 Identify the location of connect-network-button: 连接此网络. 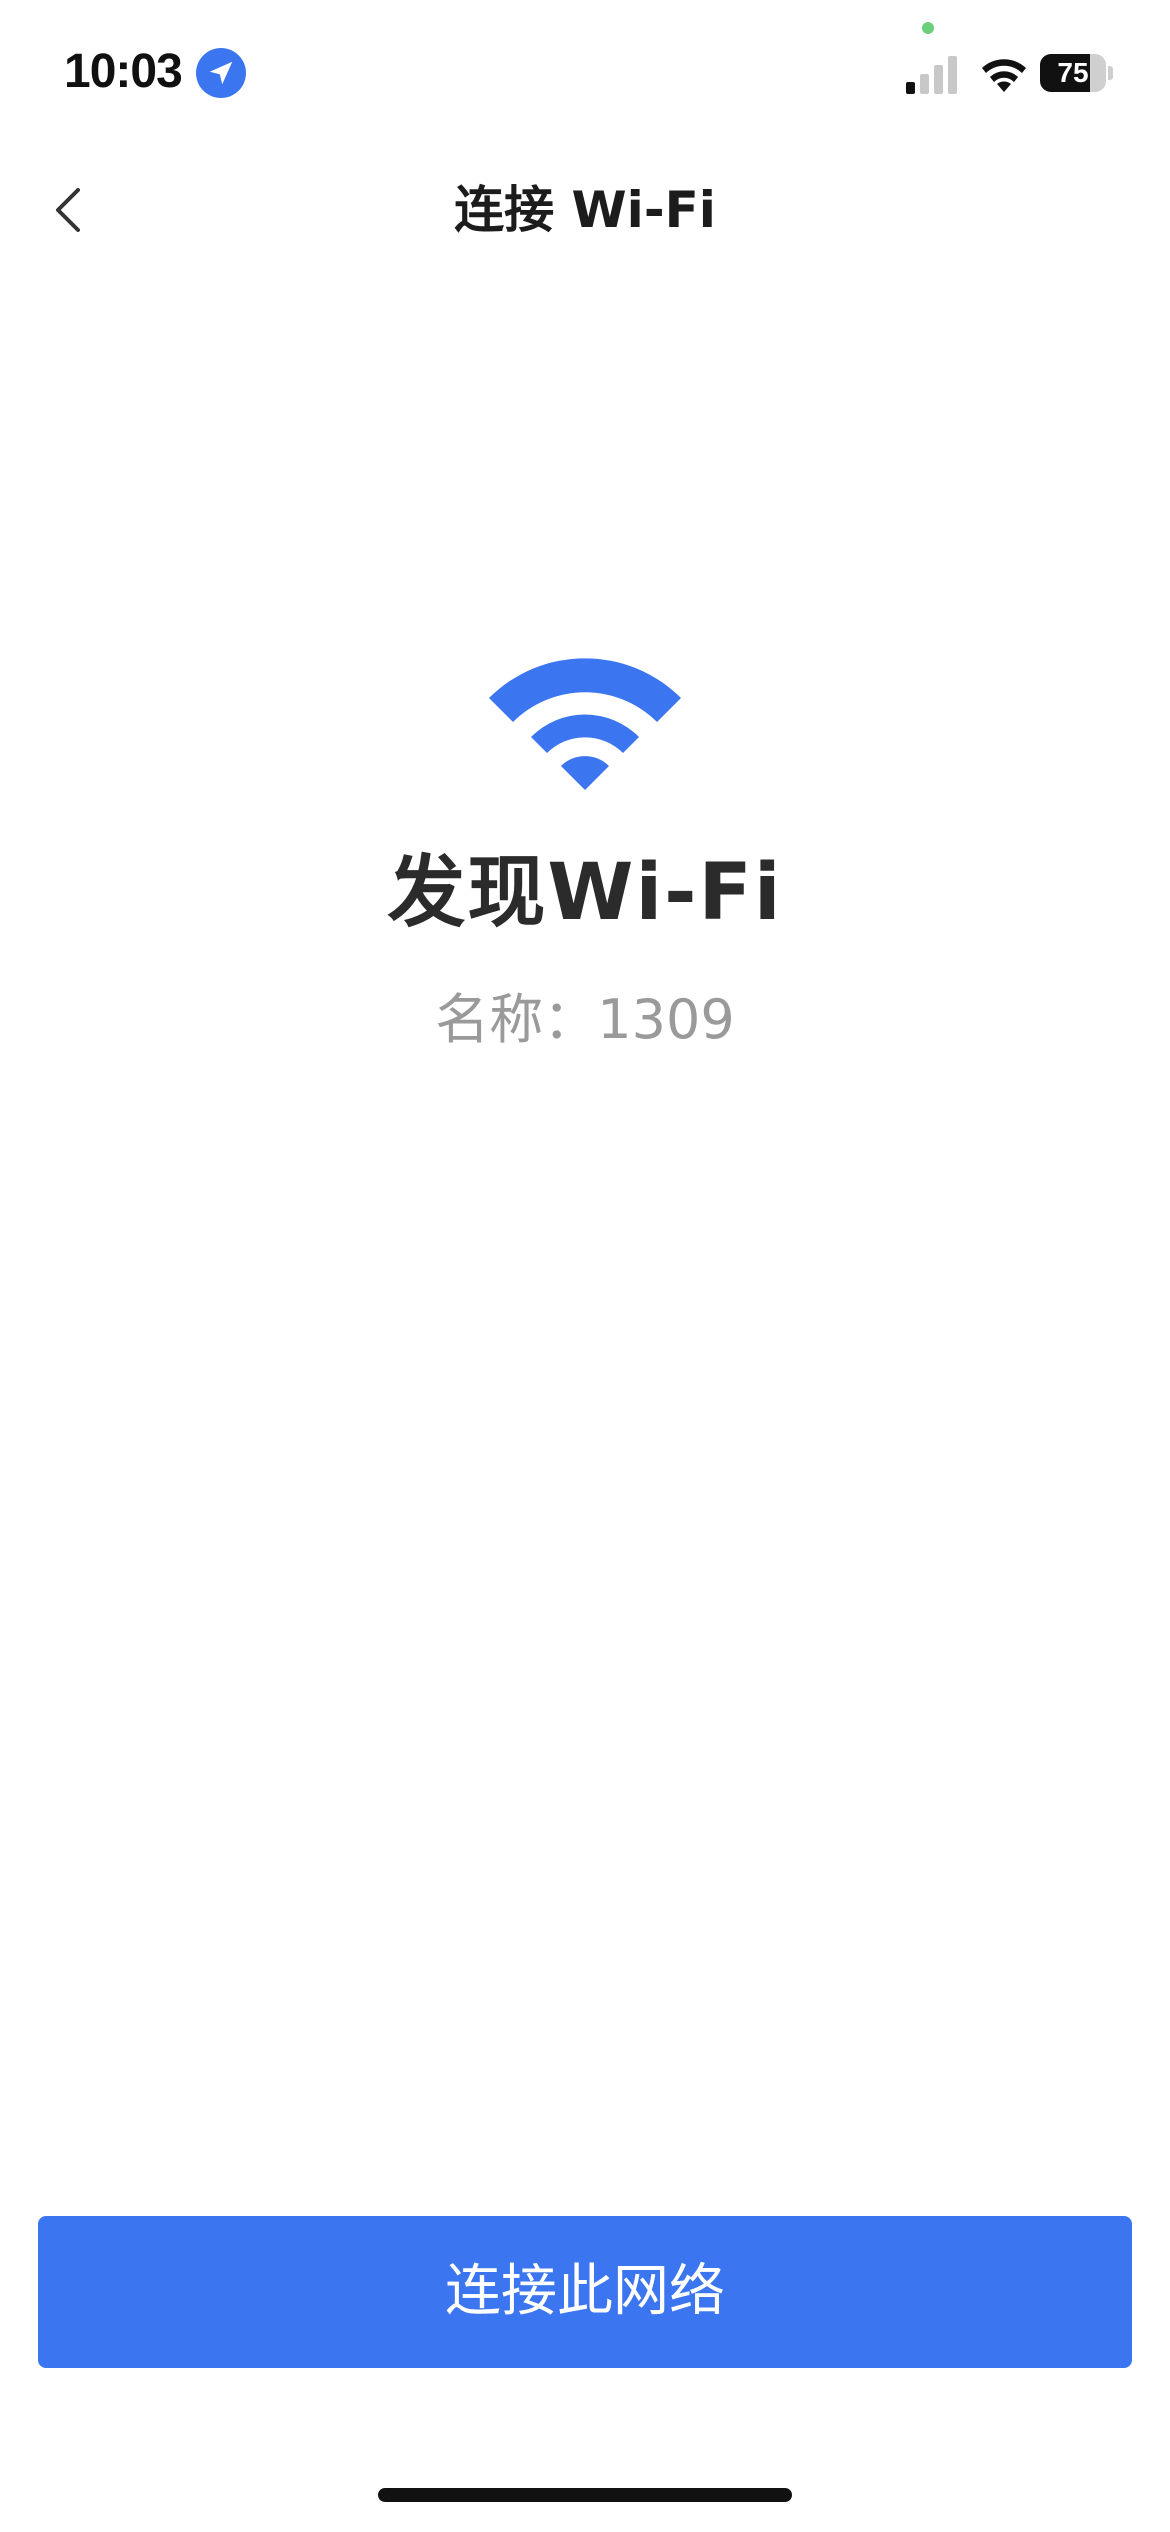
(585, 2292).